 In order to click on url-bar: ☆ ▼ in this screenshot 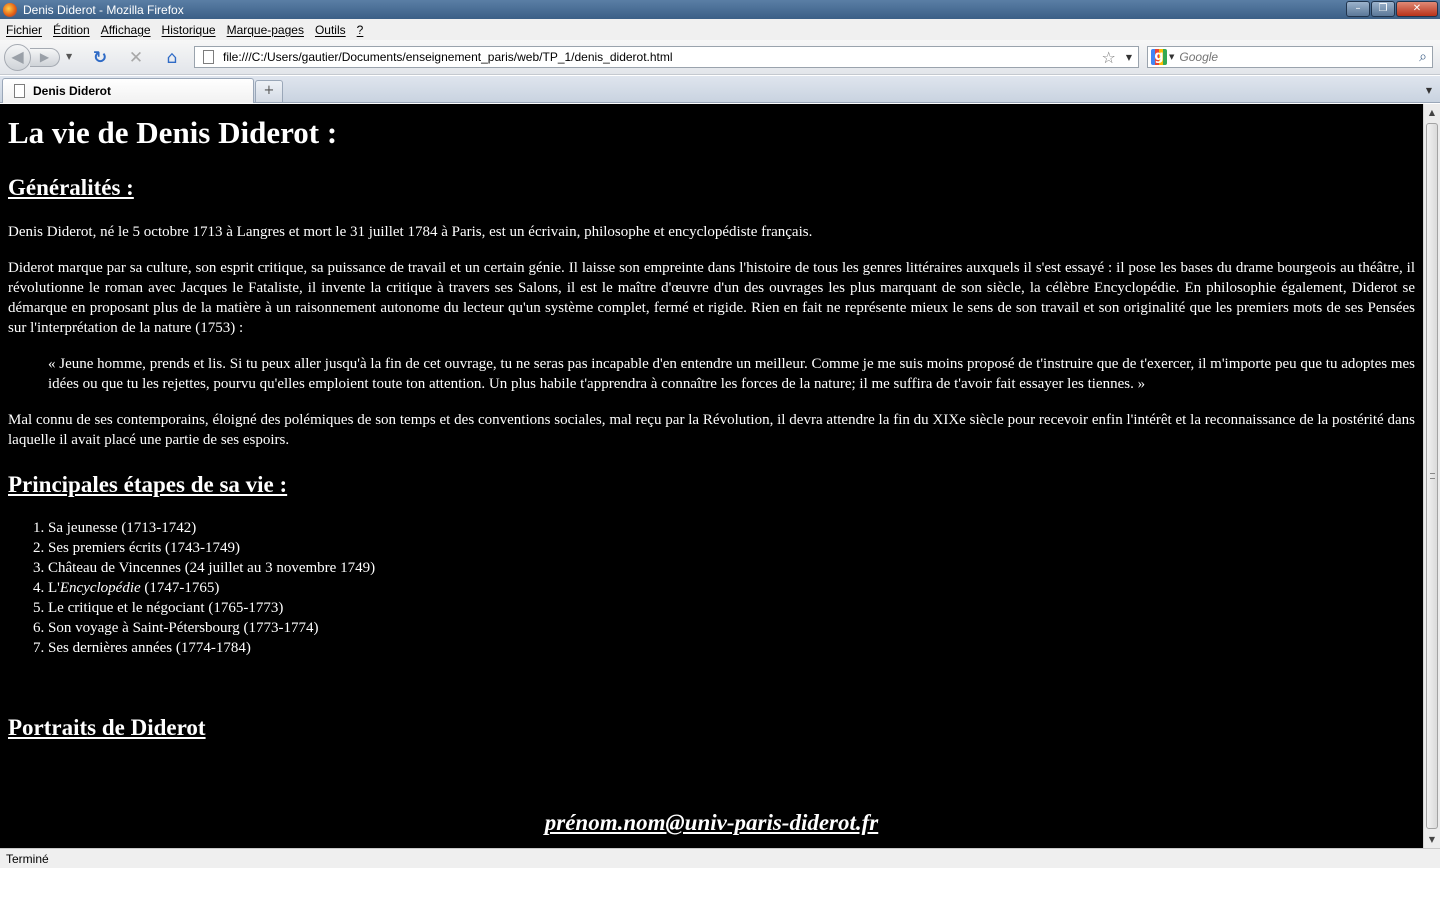, I will do `click(666, 57)`.